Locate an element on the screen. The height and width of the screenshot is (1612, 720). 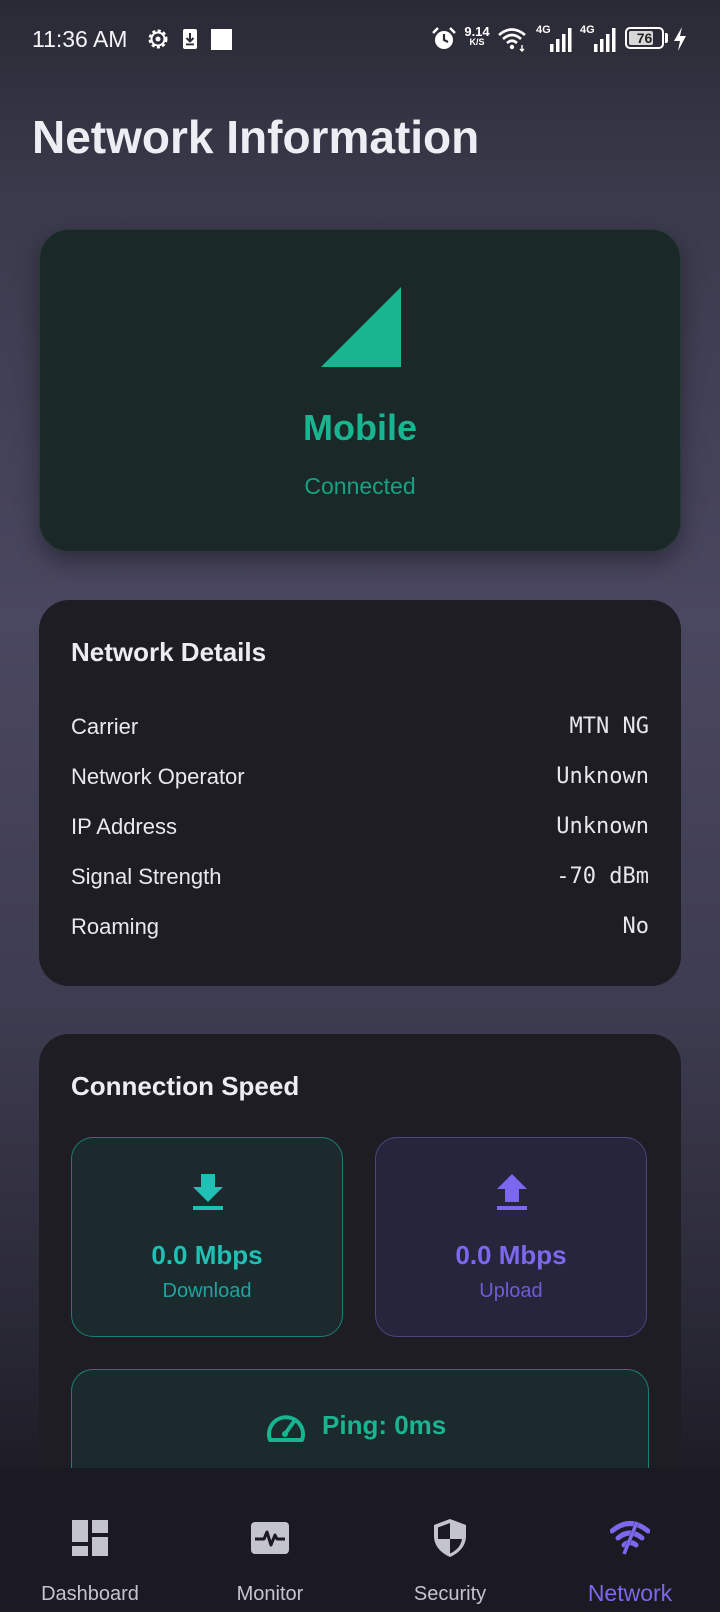
ping-value: Ping: 0ms is located at coordinates (384, 1425).